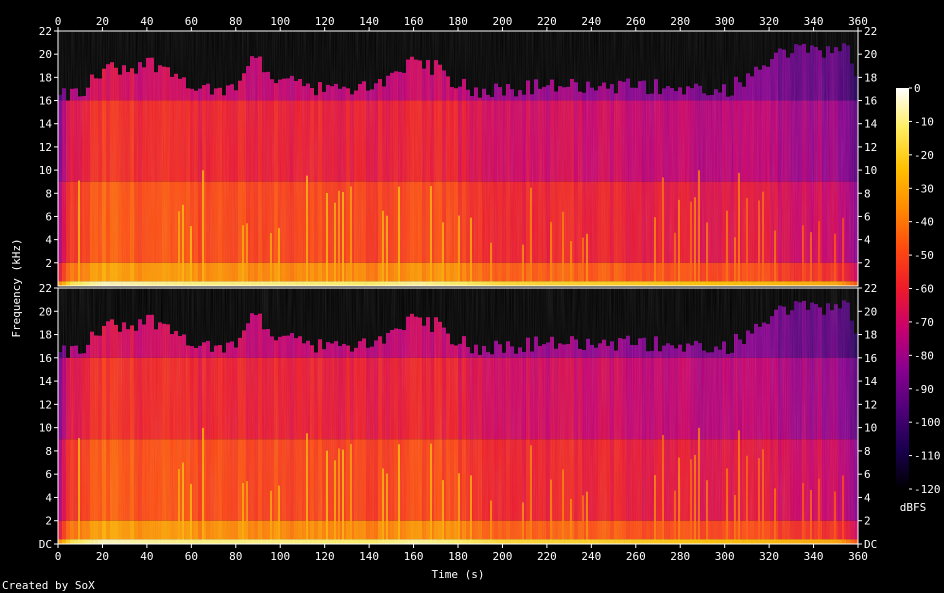  I want to click on x-tick-label-bottom: 100, so click(280, 556).